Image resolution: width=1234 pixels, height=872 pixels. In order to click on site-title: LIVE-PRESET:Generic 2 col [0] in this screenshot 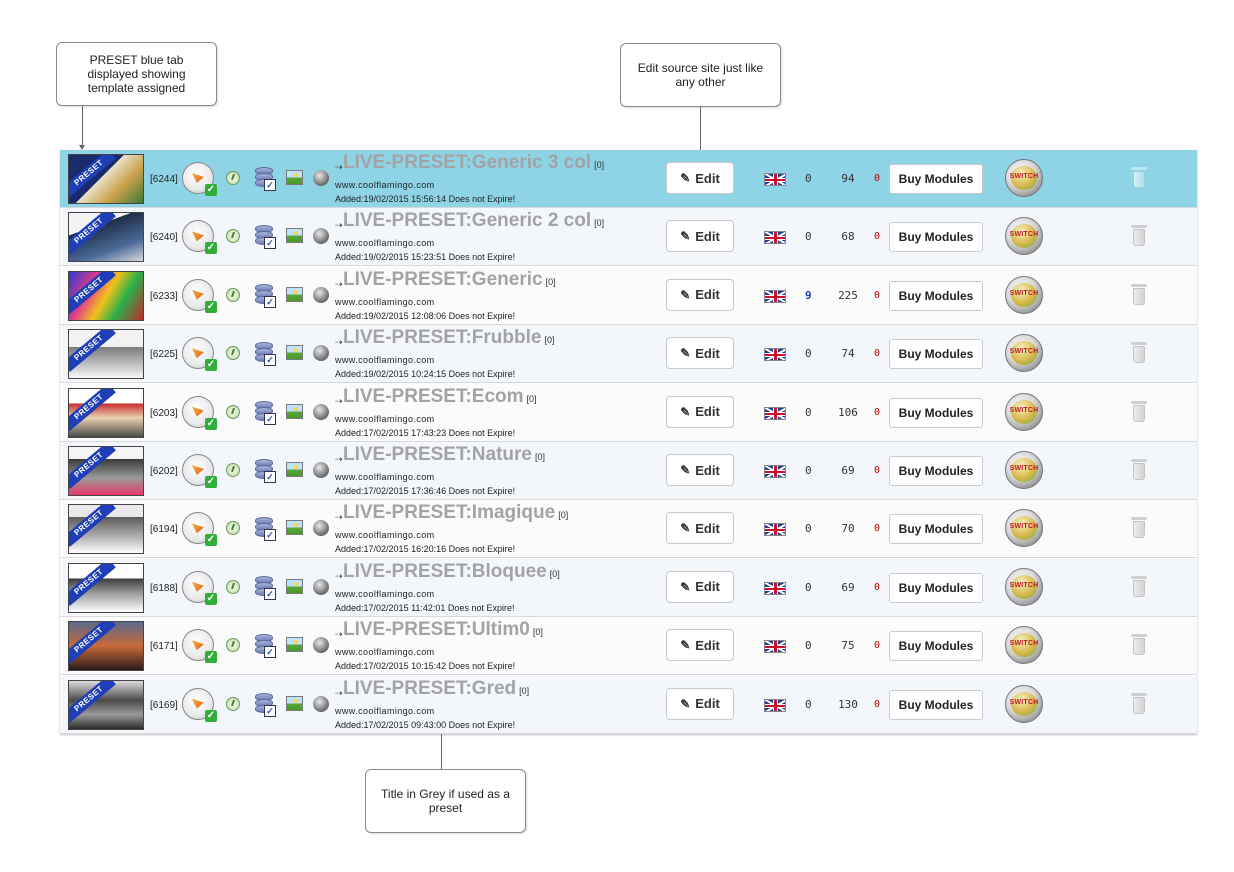, I will do `click(473, 221)`.